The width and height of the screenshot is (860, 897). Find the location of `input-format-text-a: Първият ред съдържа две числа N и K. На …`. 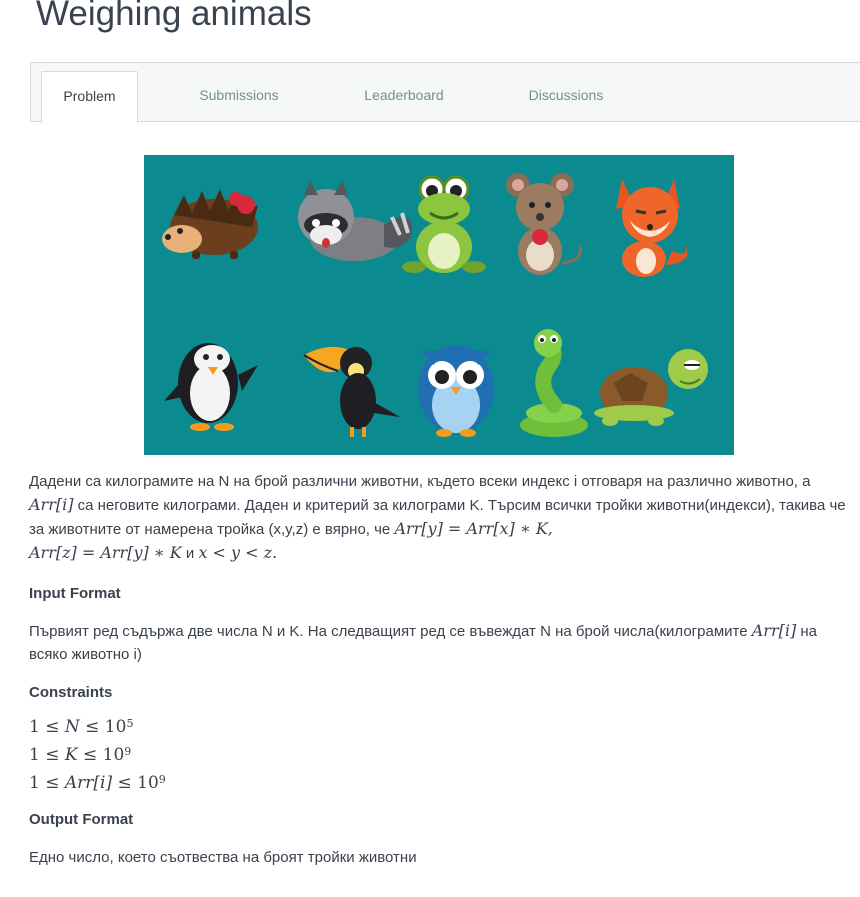

input-format-text-a: Първият ред съдържа две числа N и K. На … is located at coordinates (390, 631).